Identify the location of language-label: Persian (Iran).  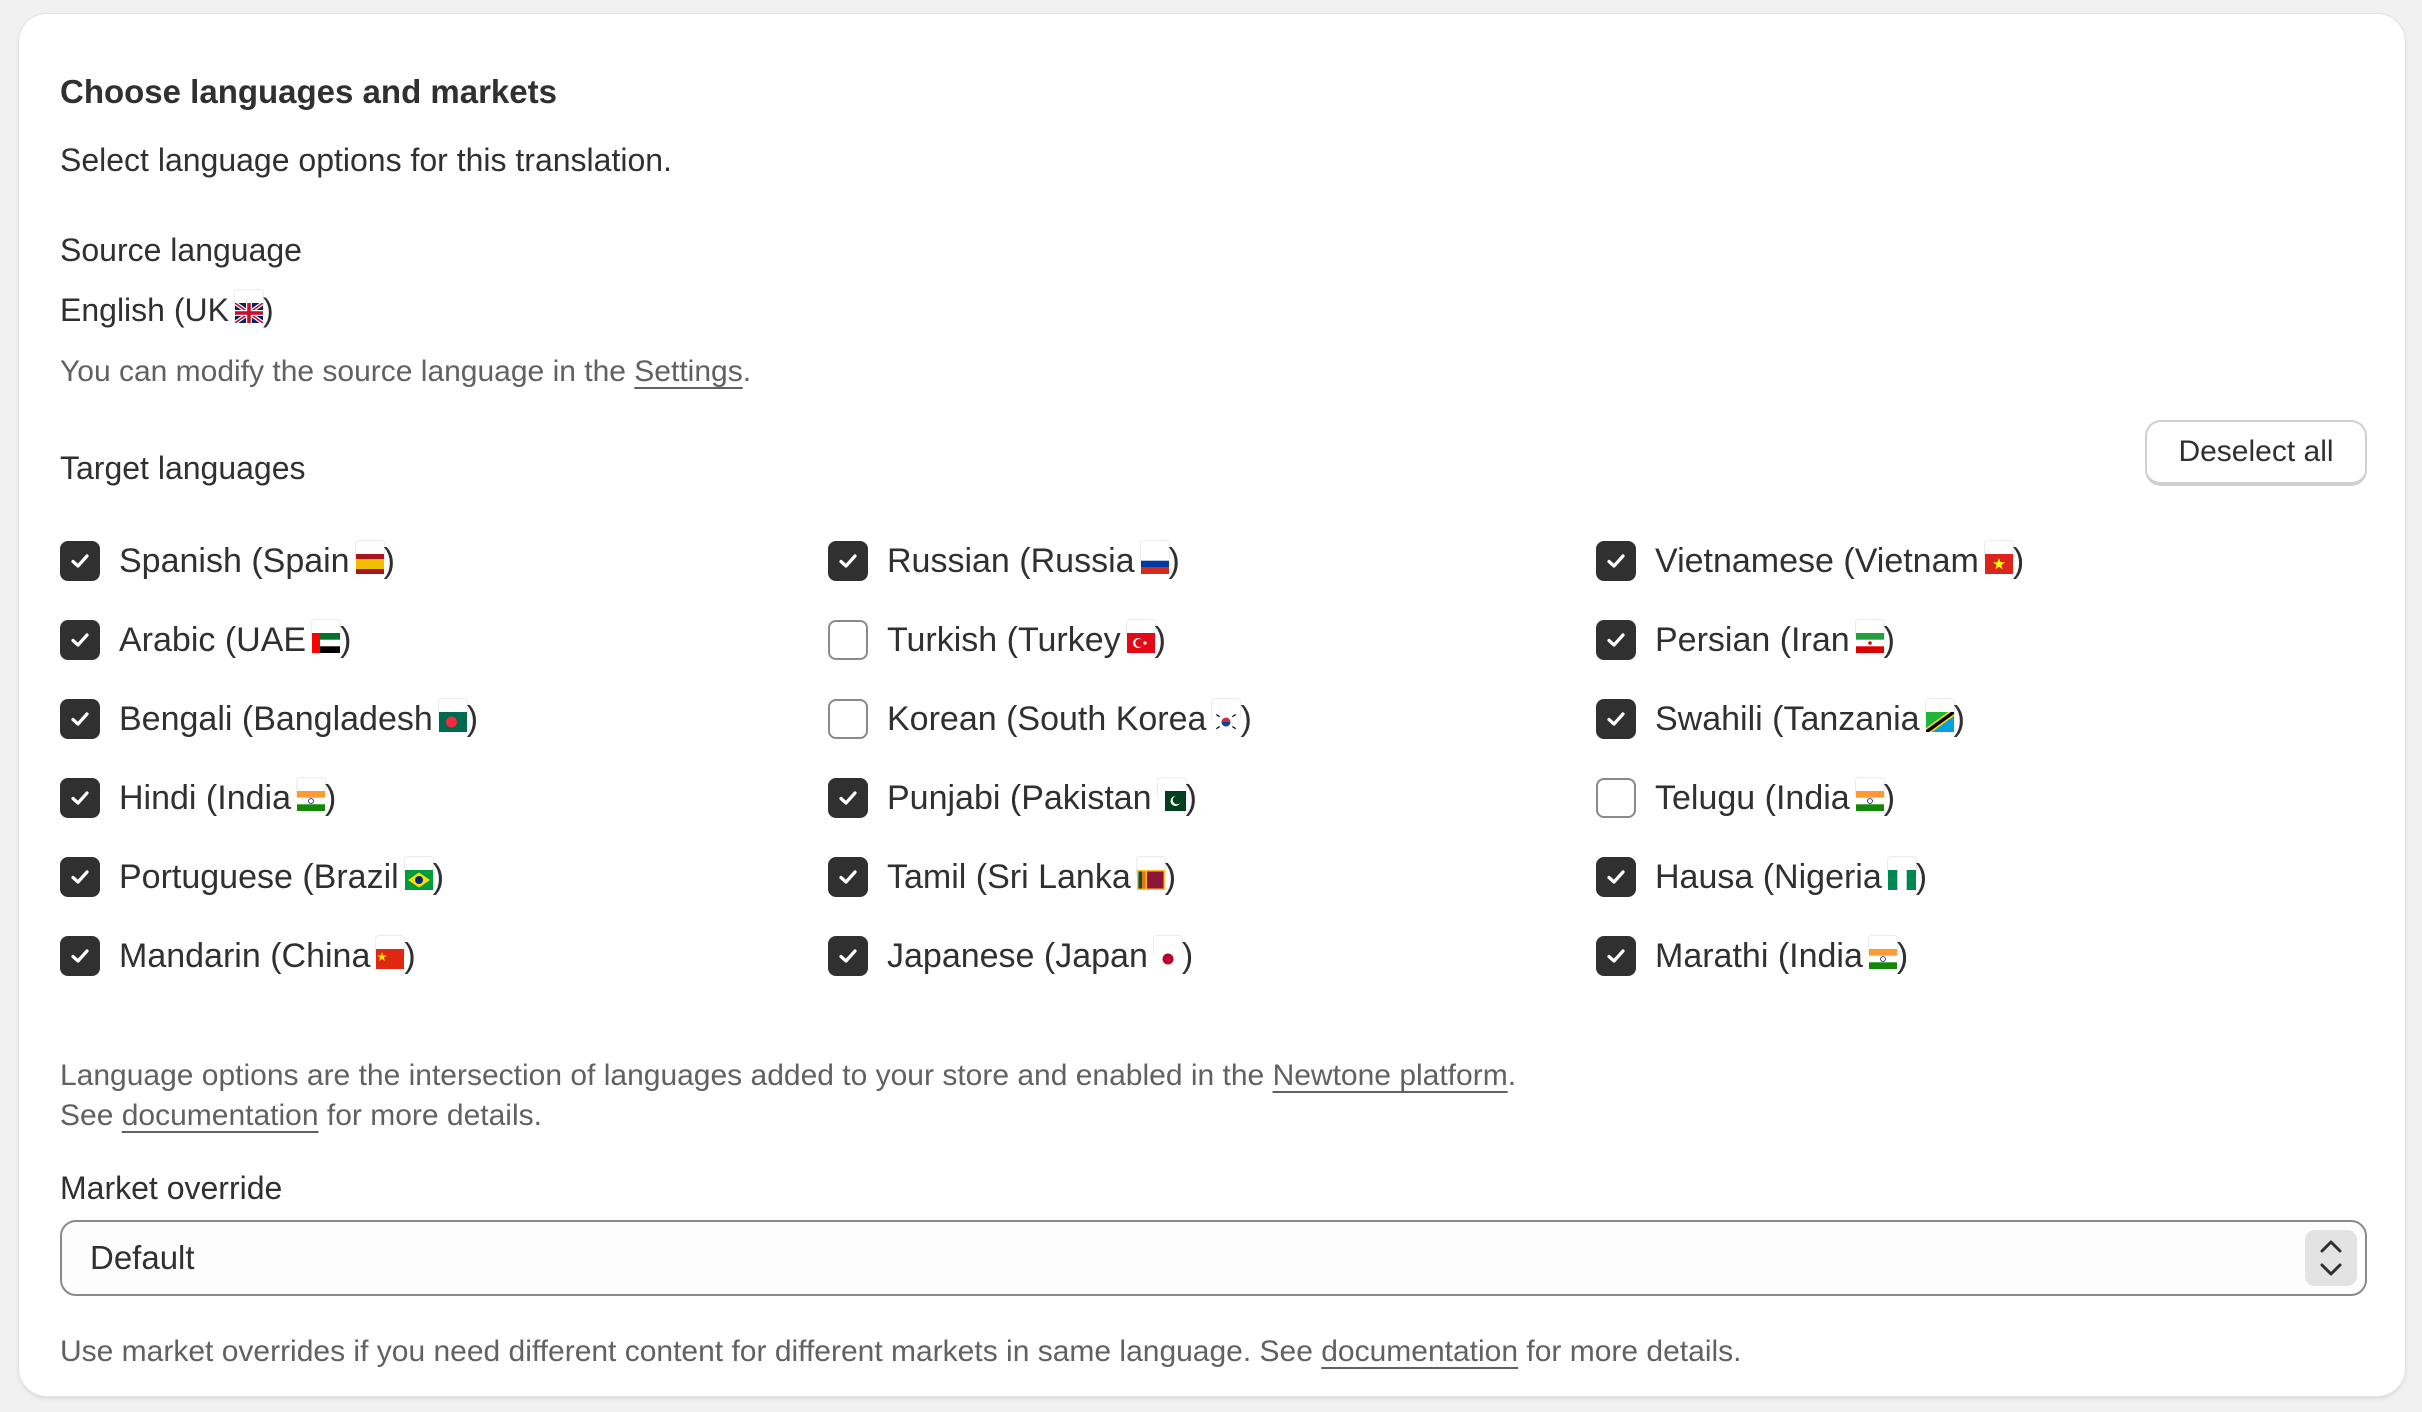
(1775, 639).